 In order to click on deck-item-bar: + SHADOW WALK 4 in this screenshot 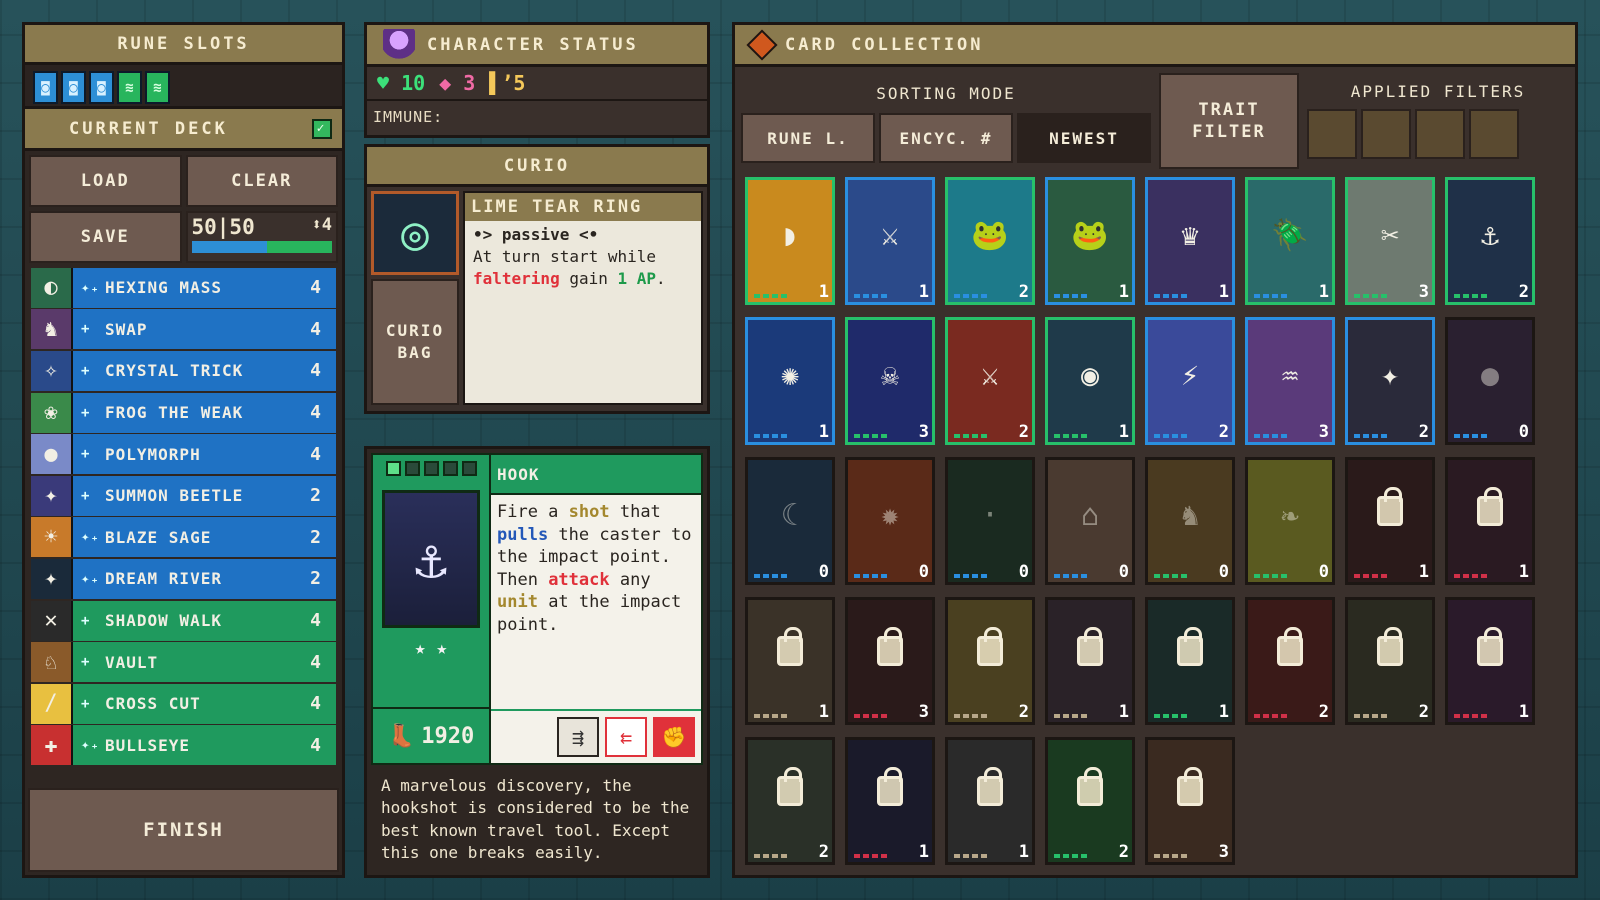, I will do `click(204, 620)`.